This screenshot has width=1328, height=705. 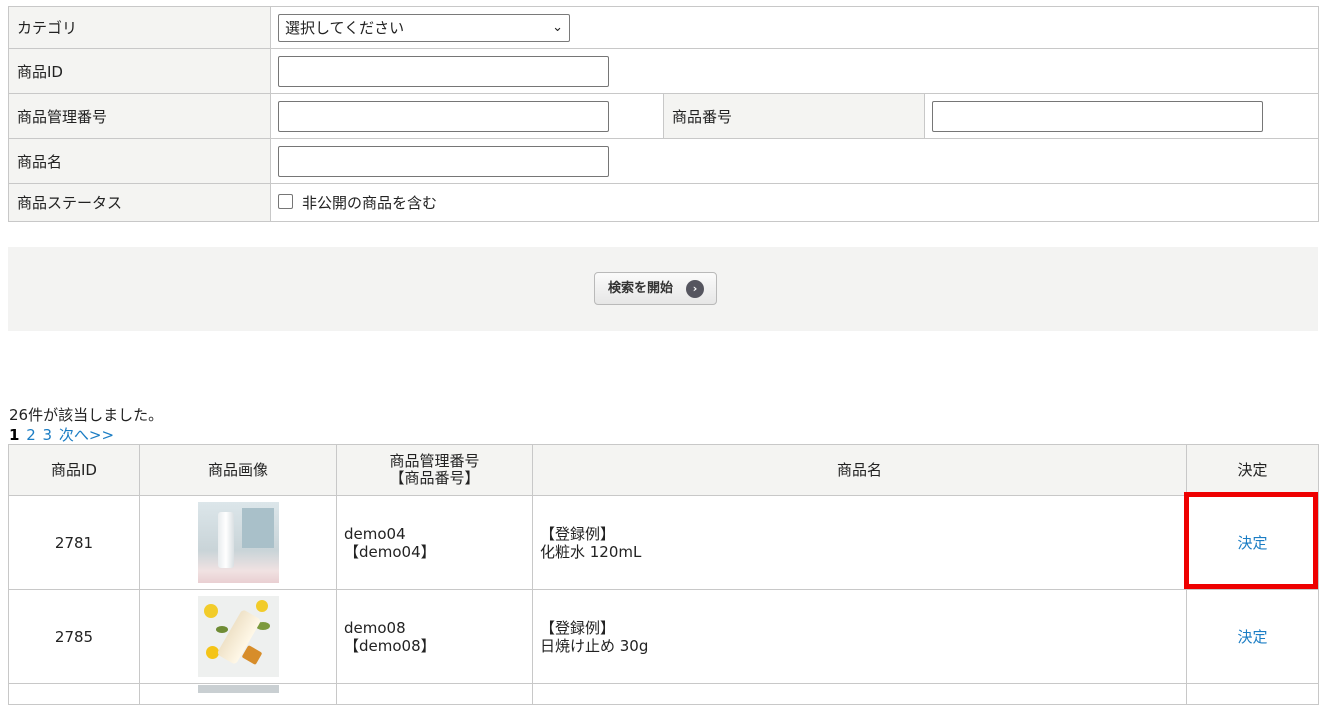 I want to click on row-product-code: demo04, so click(x=375, y=533).